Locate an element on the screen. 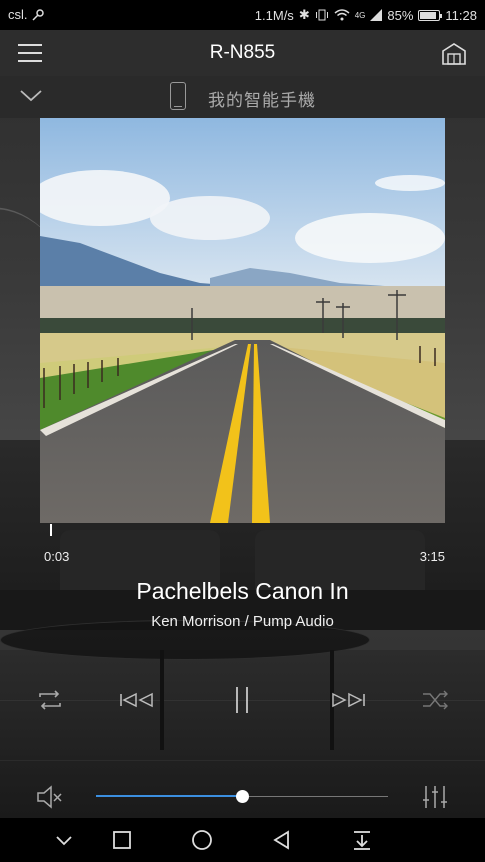  floor-line is located at coordinates (242, 760).